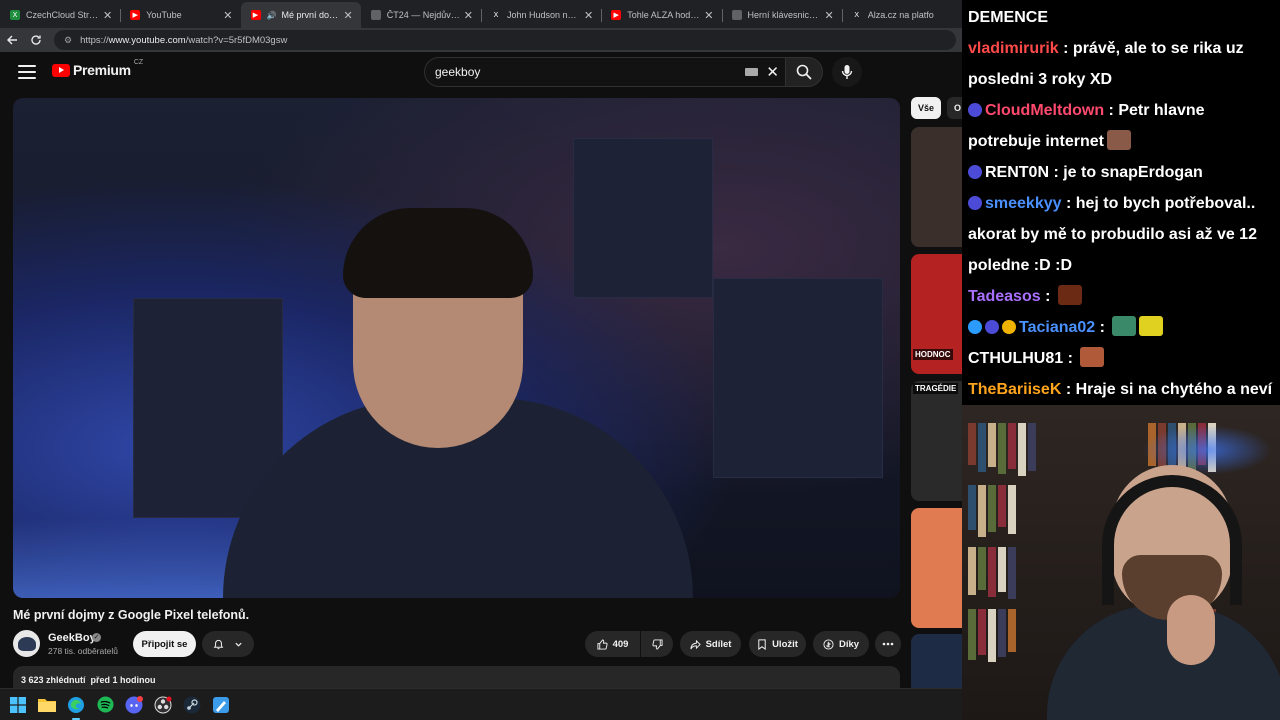  I want to click on tab-title: Mé první dojmy z G, so click(310, 15).